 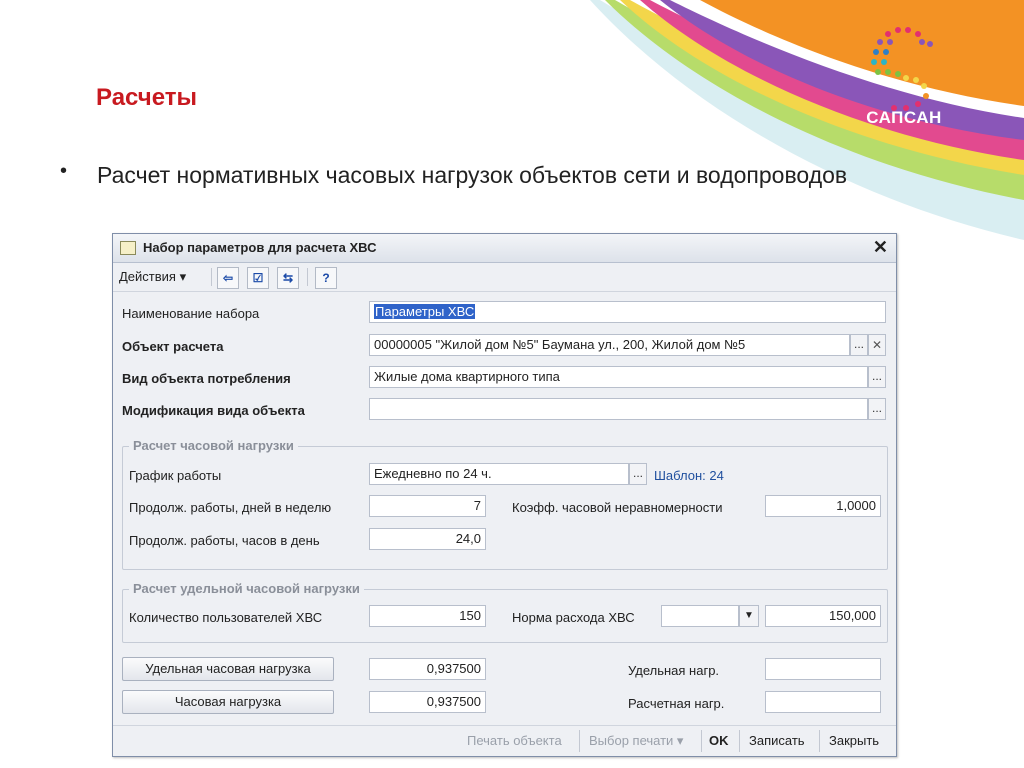 What do you see at coordinates (224, 540) in the screenshot?
I see `hours-per-day-label: Продолж. работы, часов в день` at bounding box center [224, 540].